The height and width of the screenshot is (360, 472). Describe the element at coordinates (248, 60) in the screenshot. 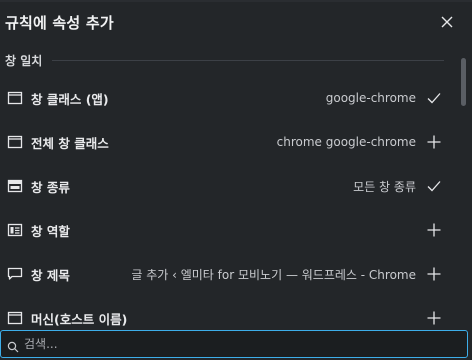

I see `section-divider` at that location.